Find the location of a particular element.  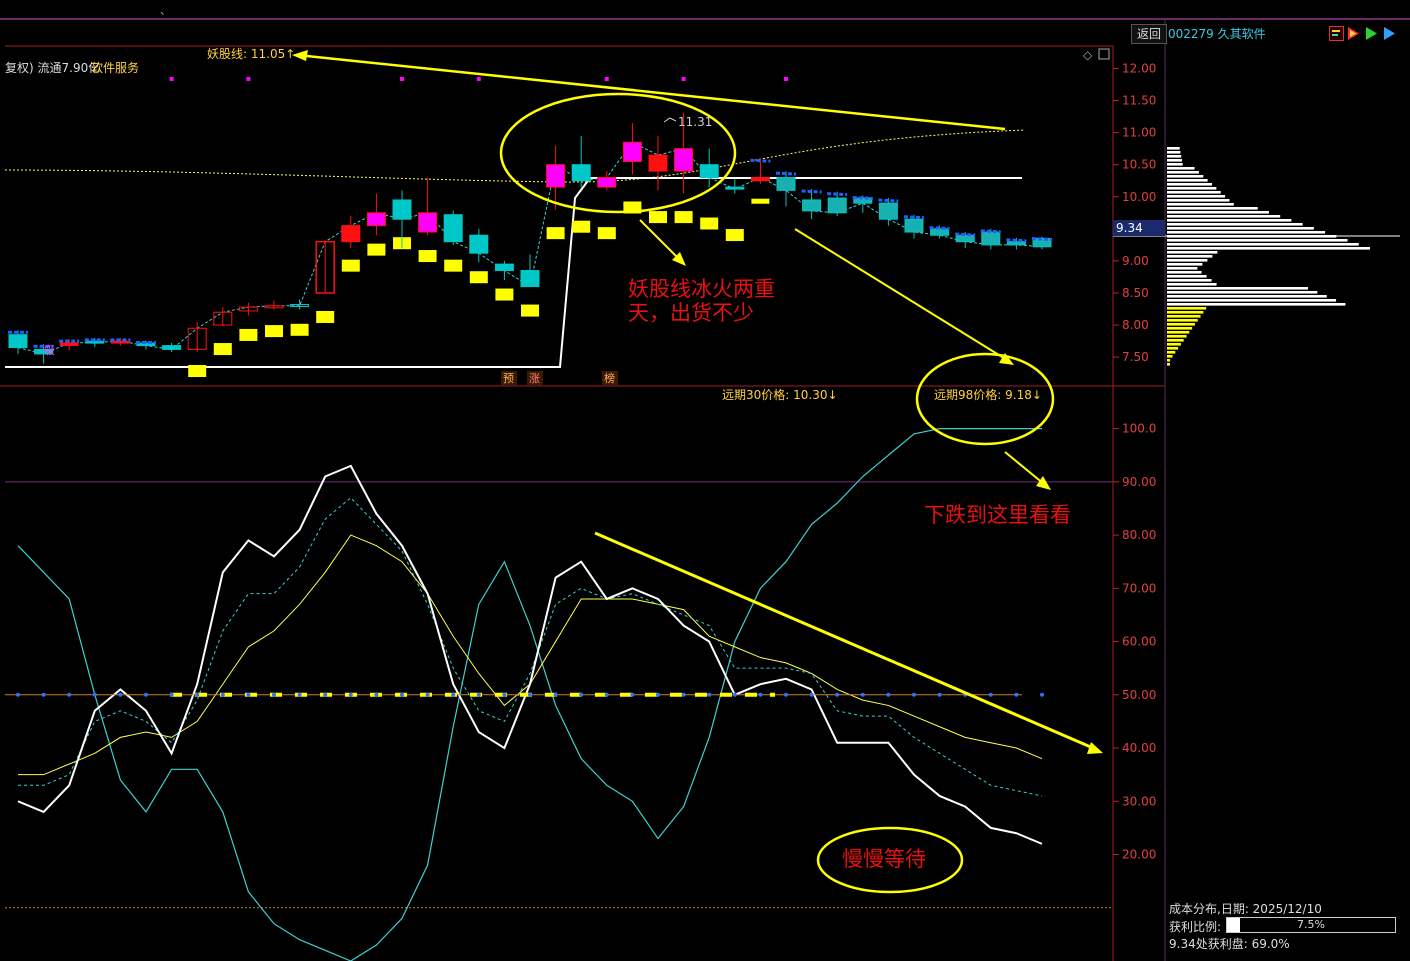

chip-distribution-icon is located at coordinates (1336, 33).